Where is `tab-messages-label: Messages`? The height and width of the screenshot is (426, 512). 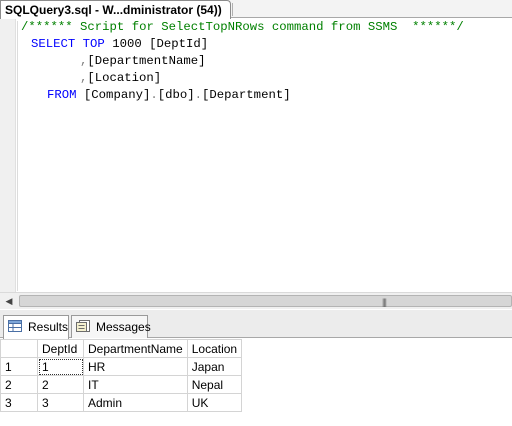 tab-messages-label: Messages is located at coordinates (123, 327).